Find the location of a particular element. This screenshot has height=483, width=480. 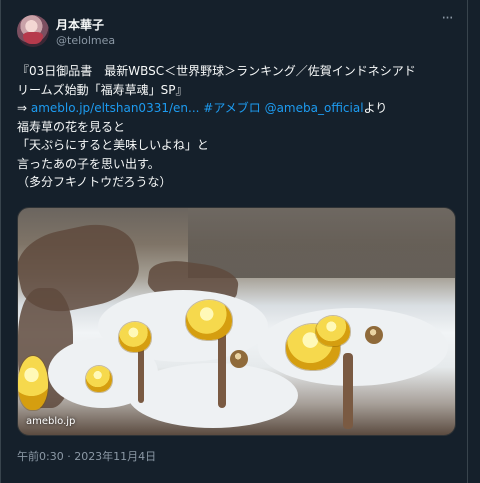

hashtag-link: #アメブロ is located at coordinates (231, 108).